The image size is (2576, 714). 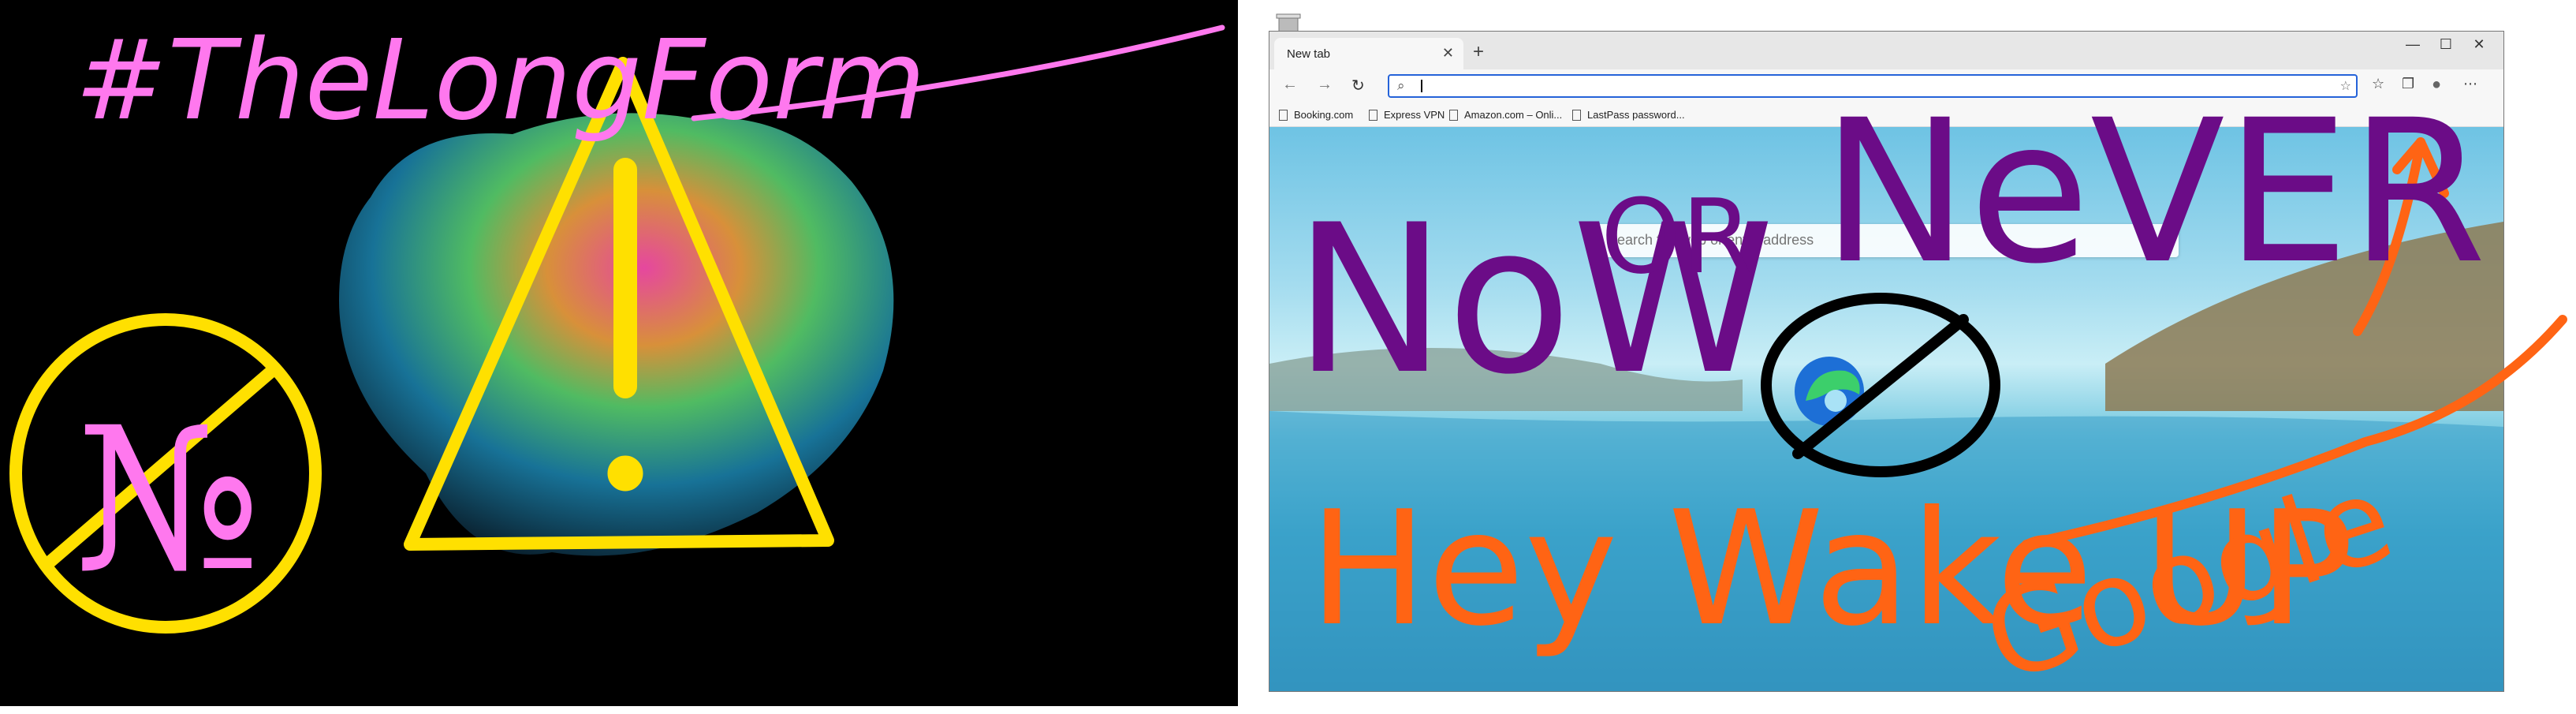 I want to click on profile-avatar-icon: ●, so click(x=2437, y=85).